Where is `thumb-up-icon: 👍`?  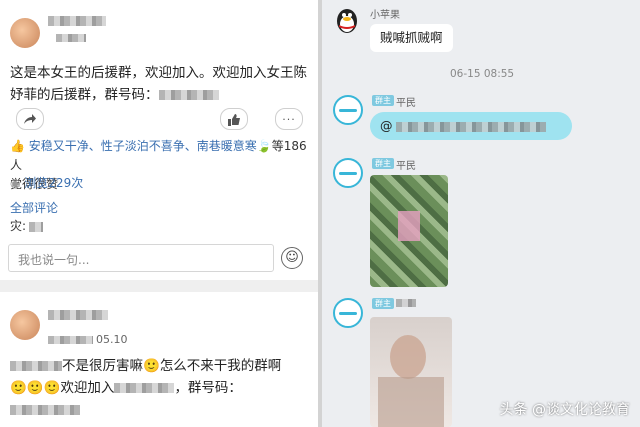 thumb-up-icon: 👍 is located at coordinates (19, 146).